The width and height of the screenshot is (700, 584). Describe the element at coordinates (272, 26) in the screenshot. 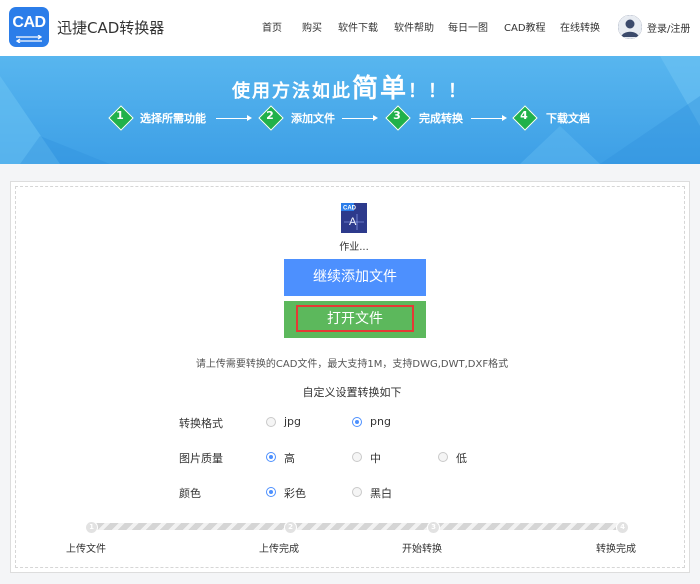

I see `nav-home: 首页` at that location.